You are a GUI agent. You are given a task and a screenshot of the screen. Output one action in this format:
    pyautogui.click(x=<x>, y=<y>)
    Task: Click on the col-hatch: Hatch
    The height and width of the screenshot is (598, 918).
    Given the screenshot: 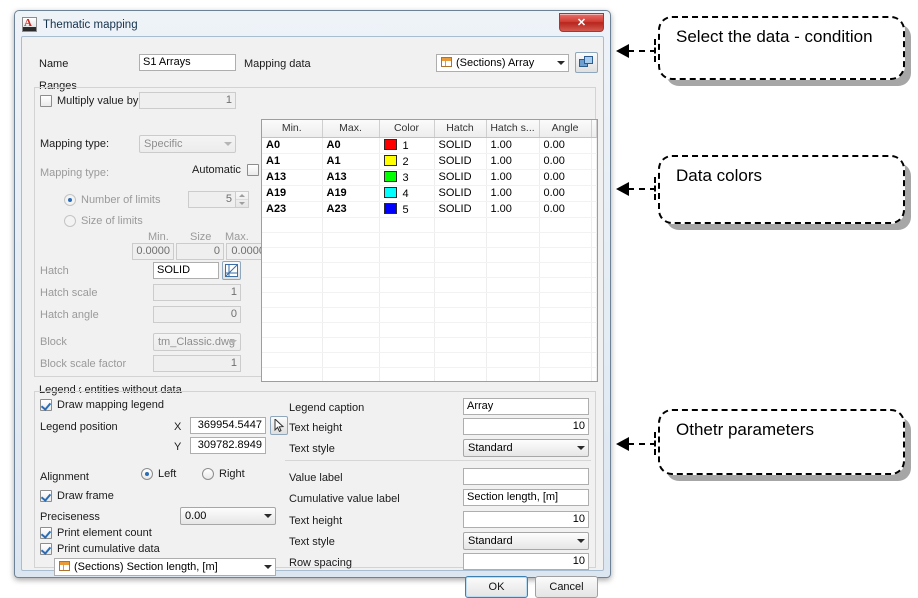 What is the action you would take?
    pyautogui.click(x=460, y=129)
    